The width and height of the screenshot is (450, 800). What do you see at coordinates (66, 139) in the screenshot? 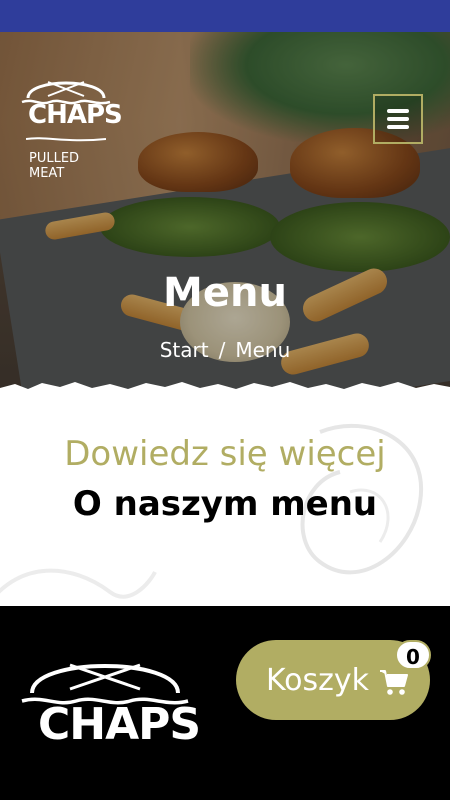
I see `logo-underline` at bounding box center [66, 139].